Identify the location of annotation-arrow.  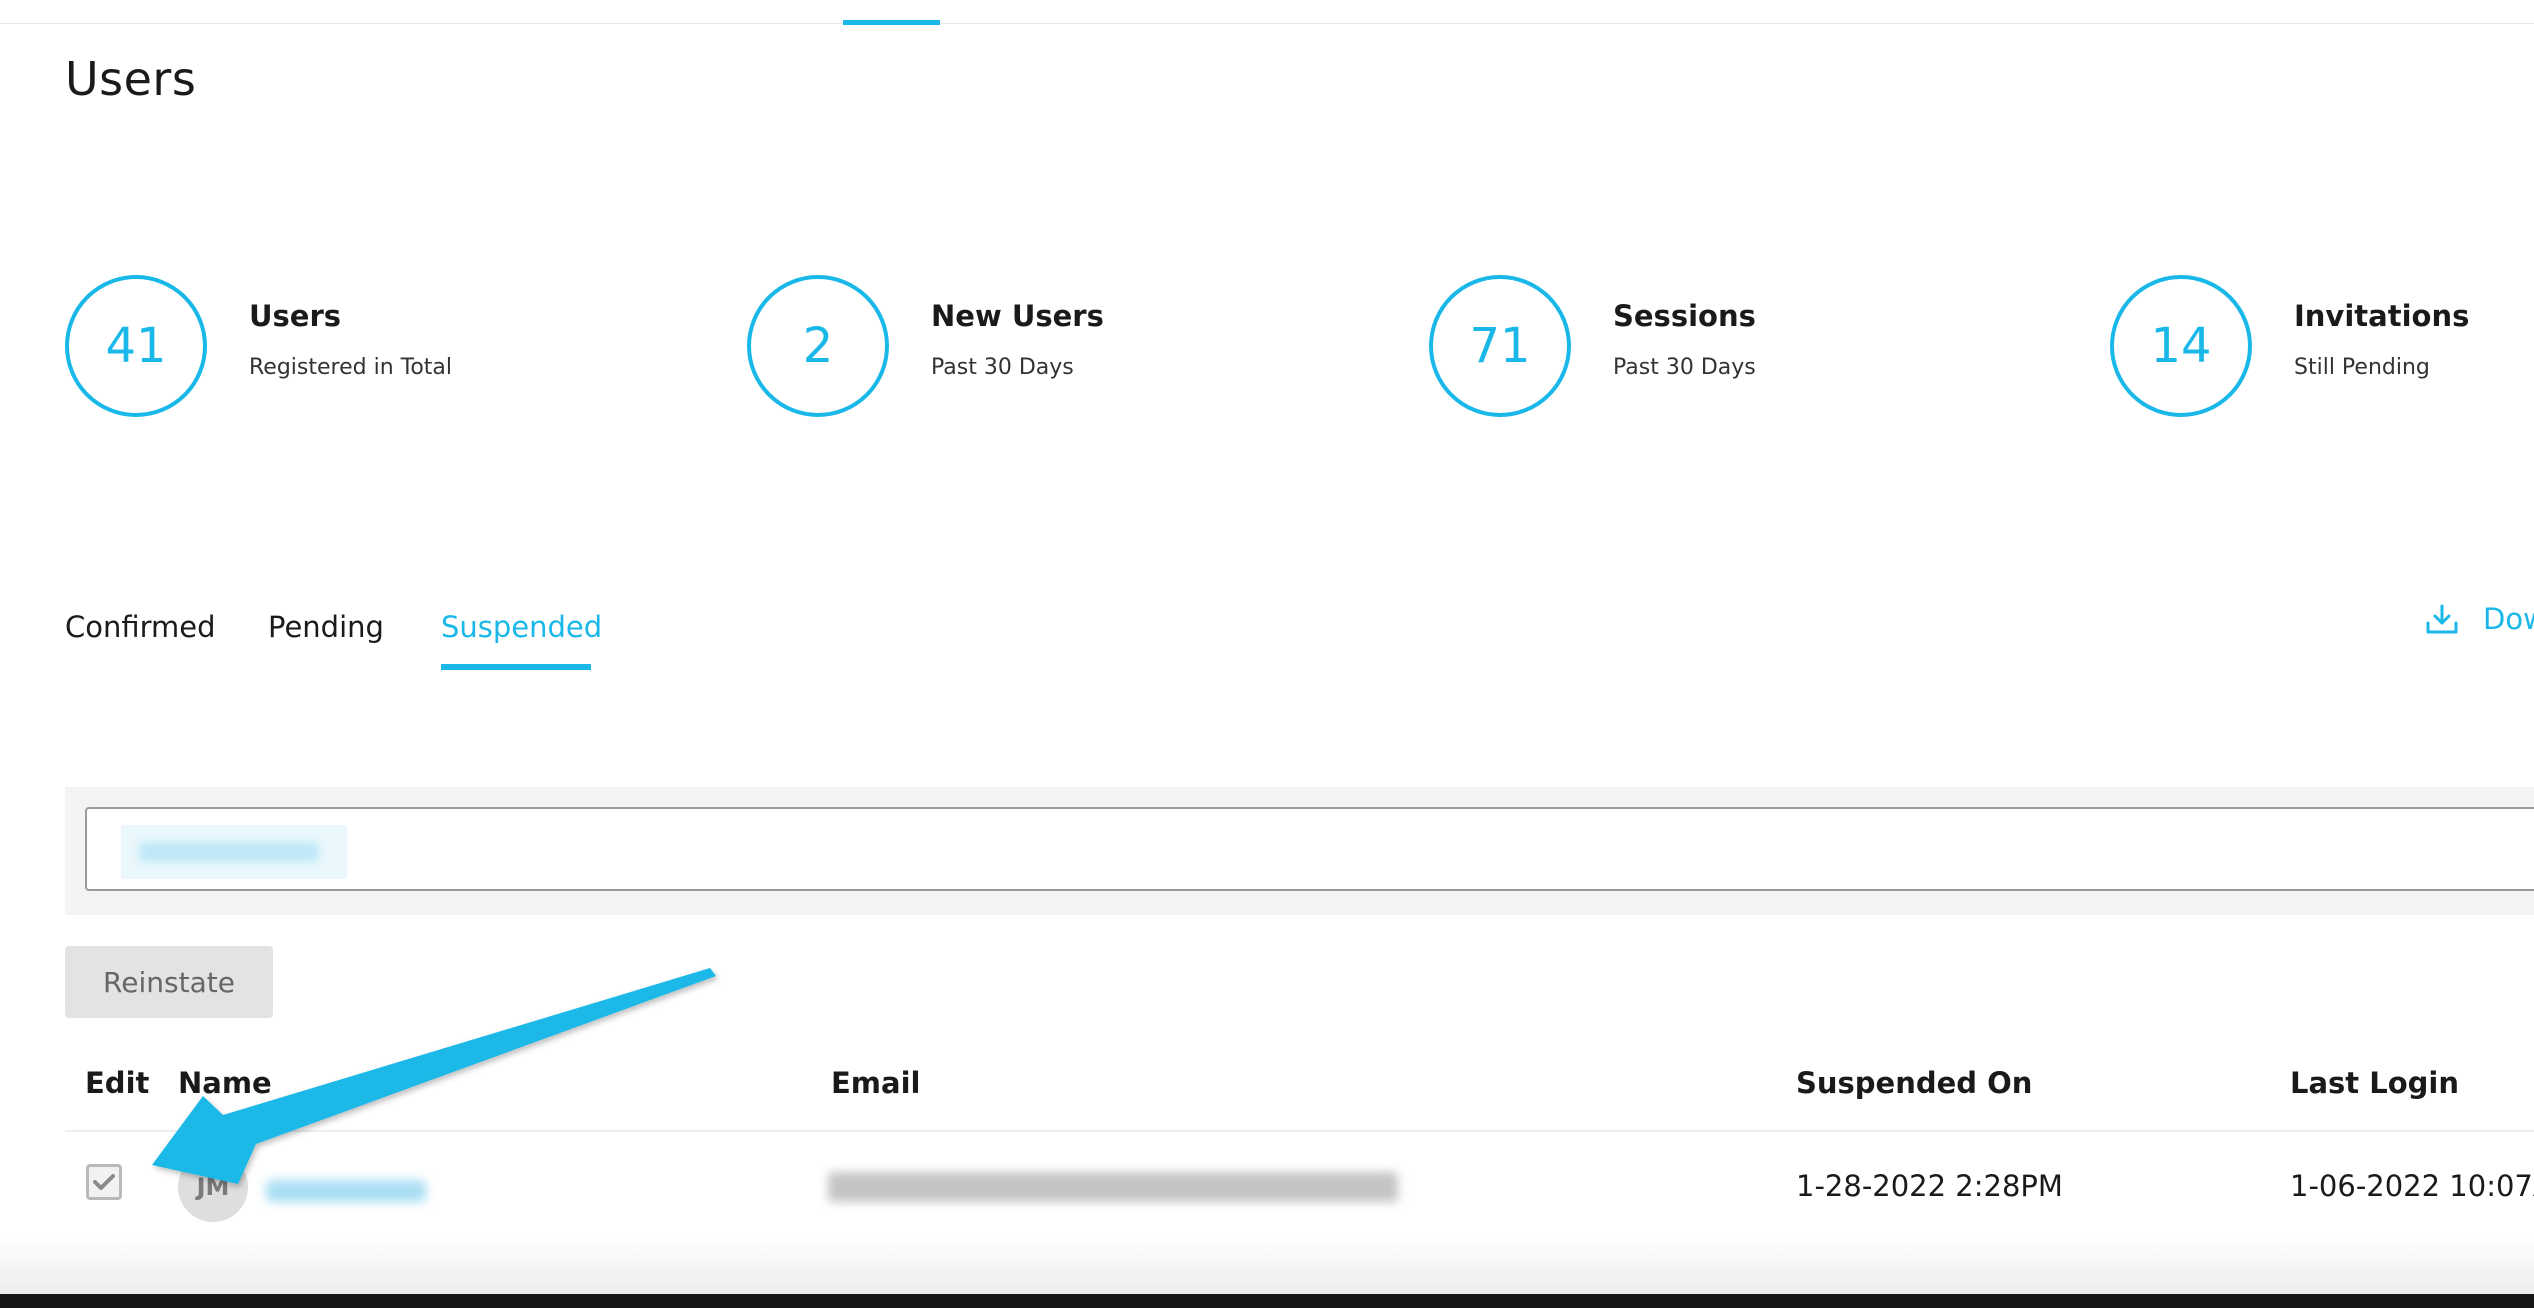
(434, 1076).